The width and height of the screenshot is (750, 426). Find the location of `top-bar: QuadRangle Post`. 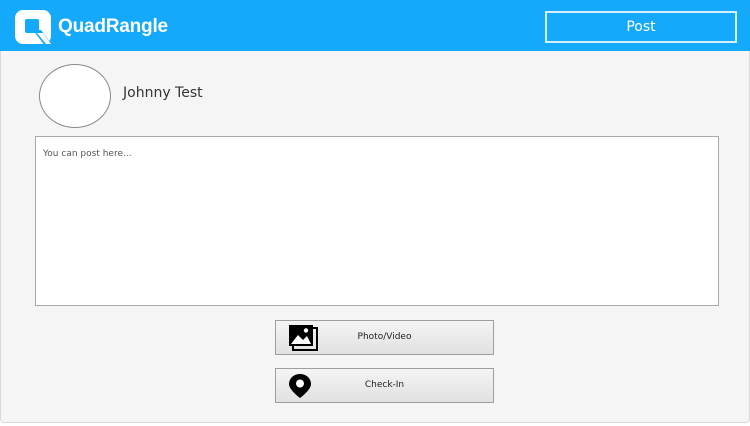

top-bar: QuadRangle Post is located at coordinates (375, 25).